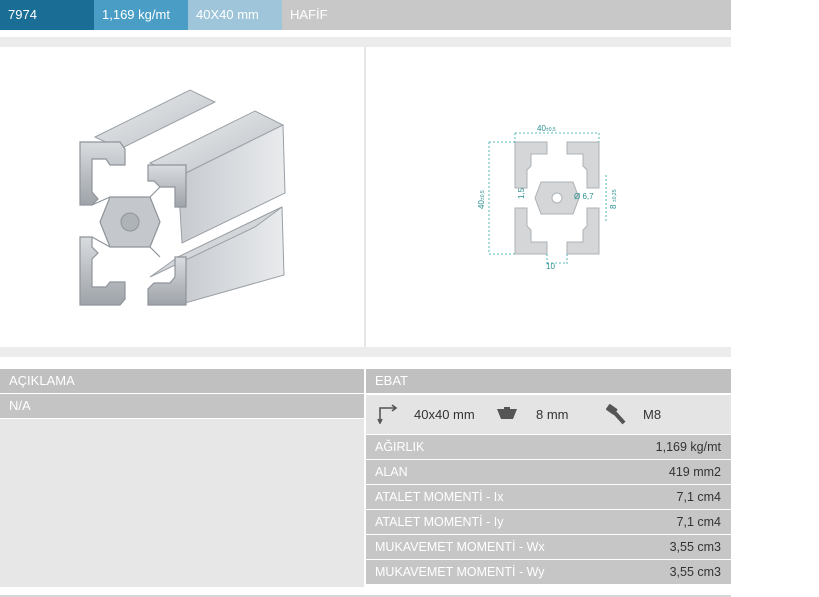 This screenshot has height=597, width=819. What do you see at coordinates (309, 14) in the screenshot?
I see `product-type-tag: HAFİF` at bounding box center [309, 14].